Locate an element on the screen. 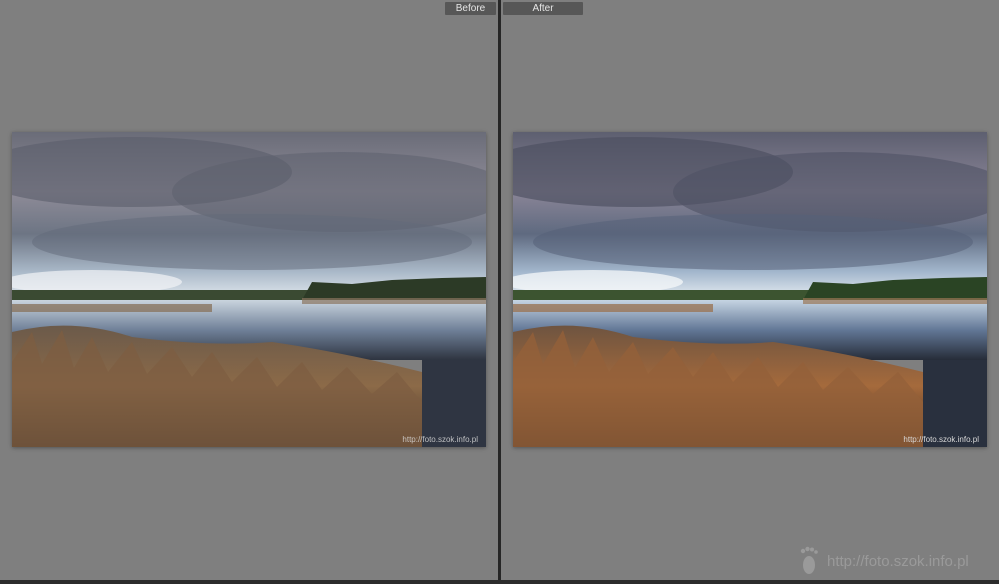  watermark: http://foto.szok.info.pl is located at coordinates (883, 561).